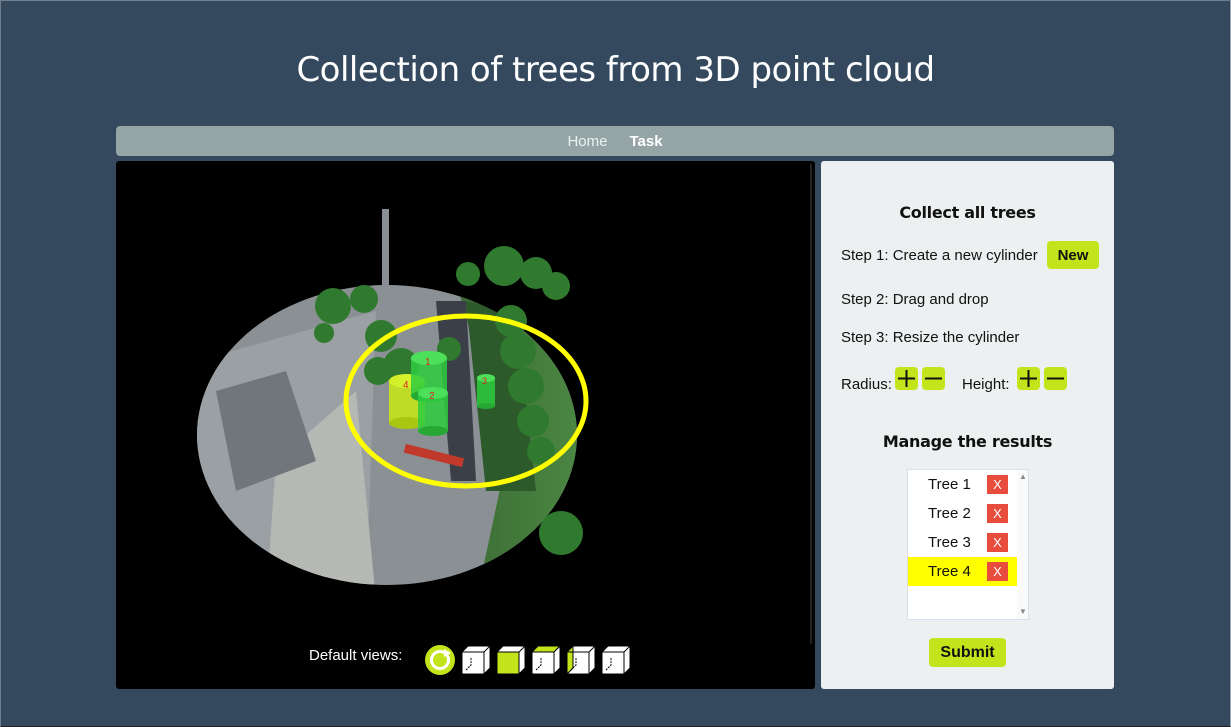  What do you see at coordinates (811, 404) in the screenshot?
I see `viewer-divider` at bounding box center [811, 404].